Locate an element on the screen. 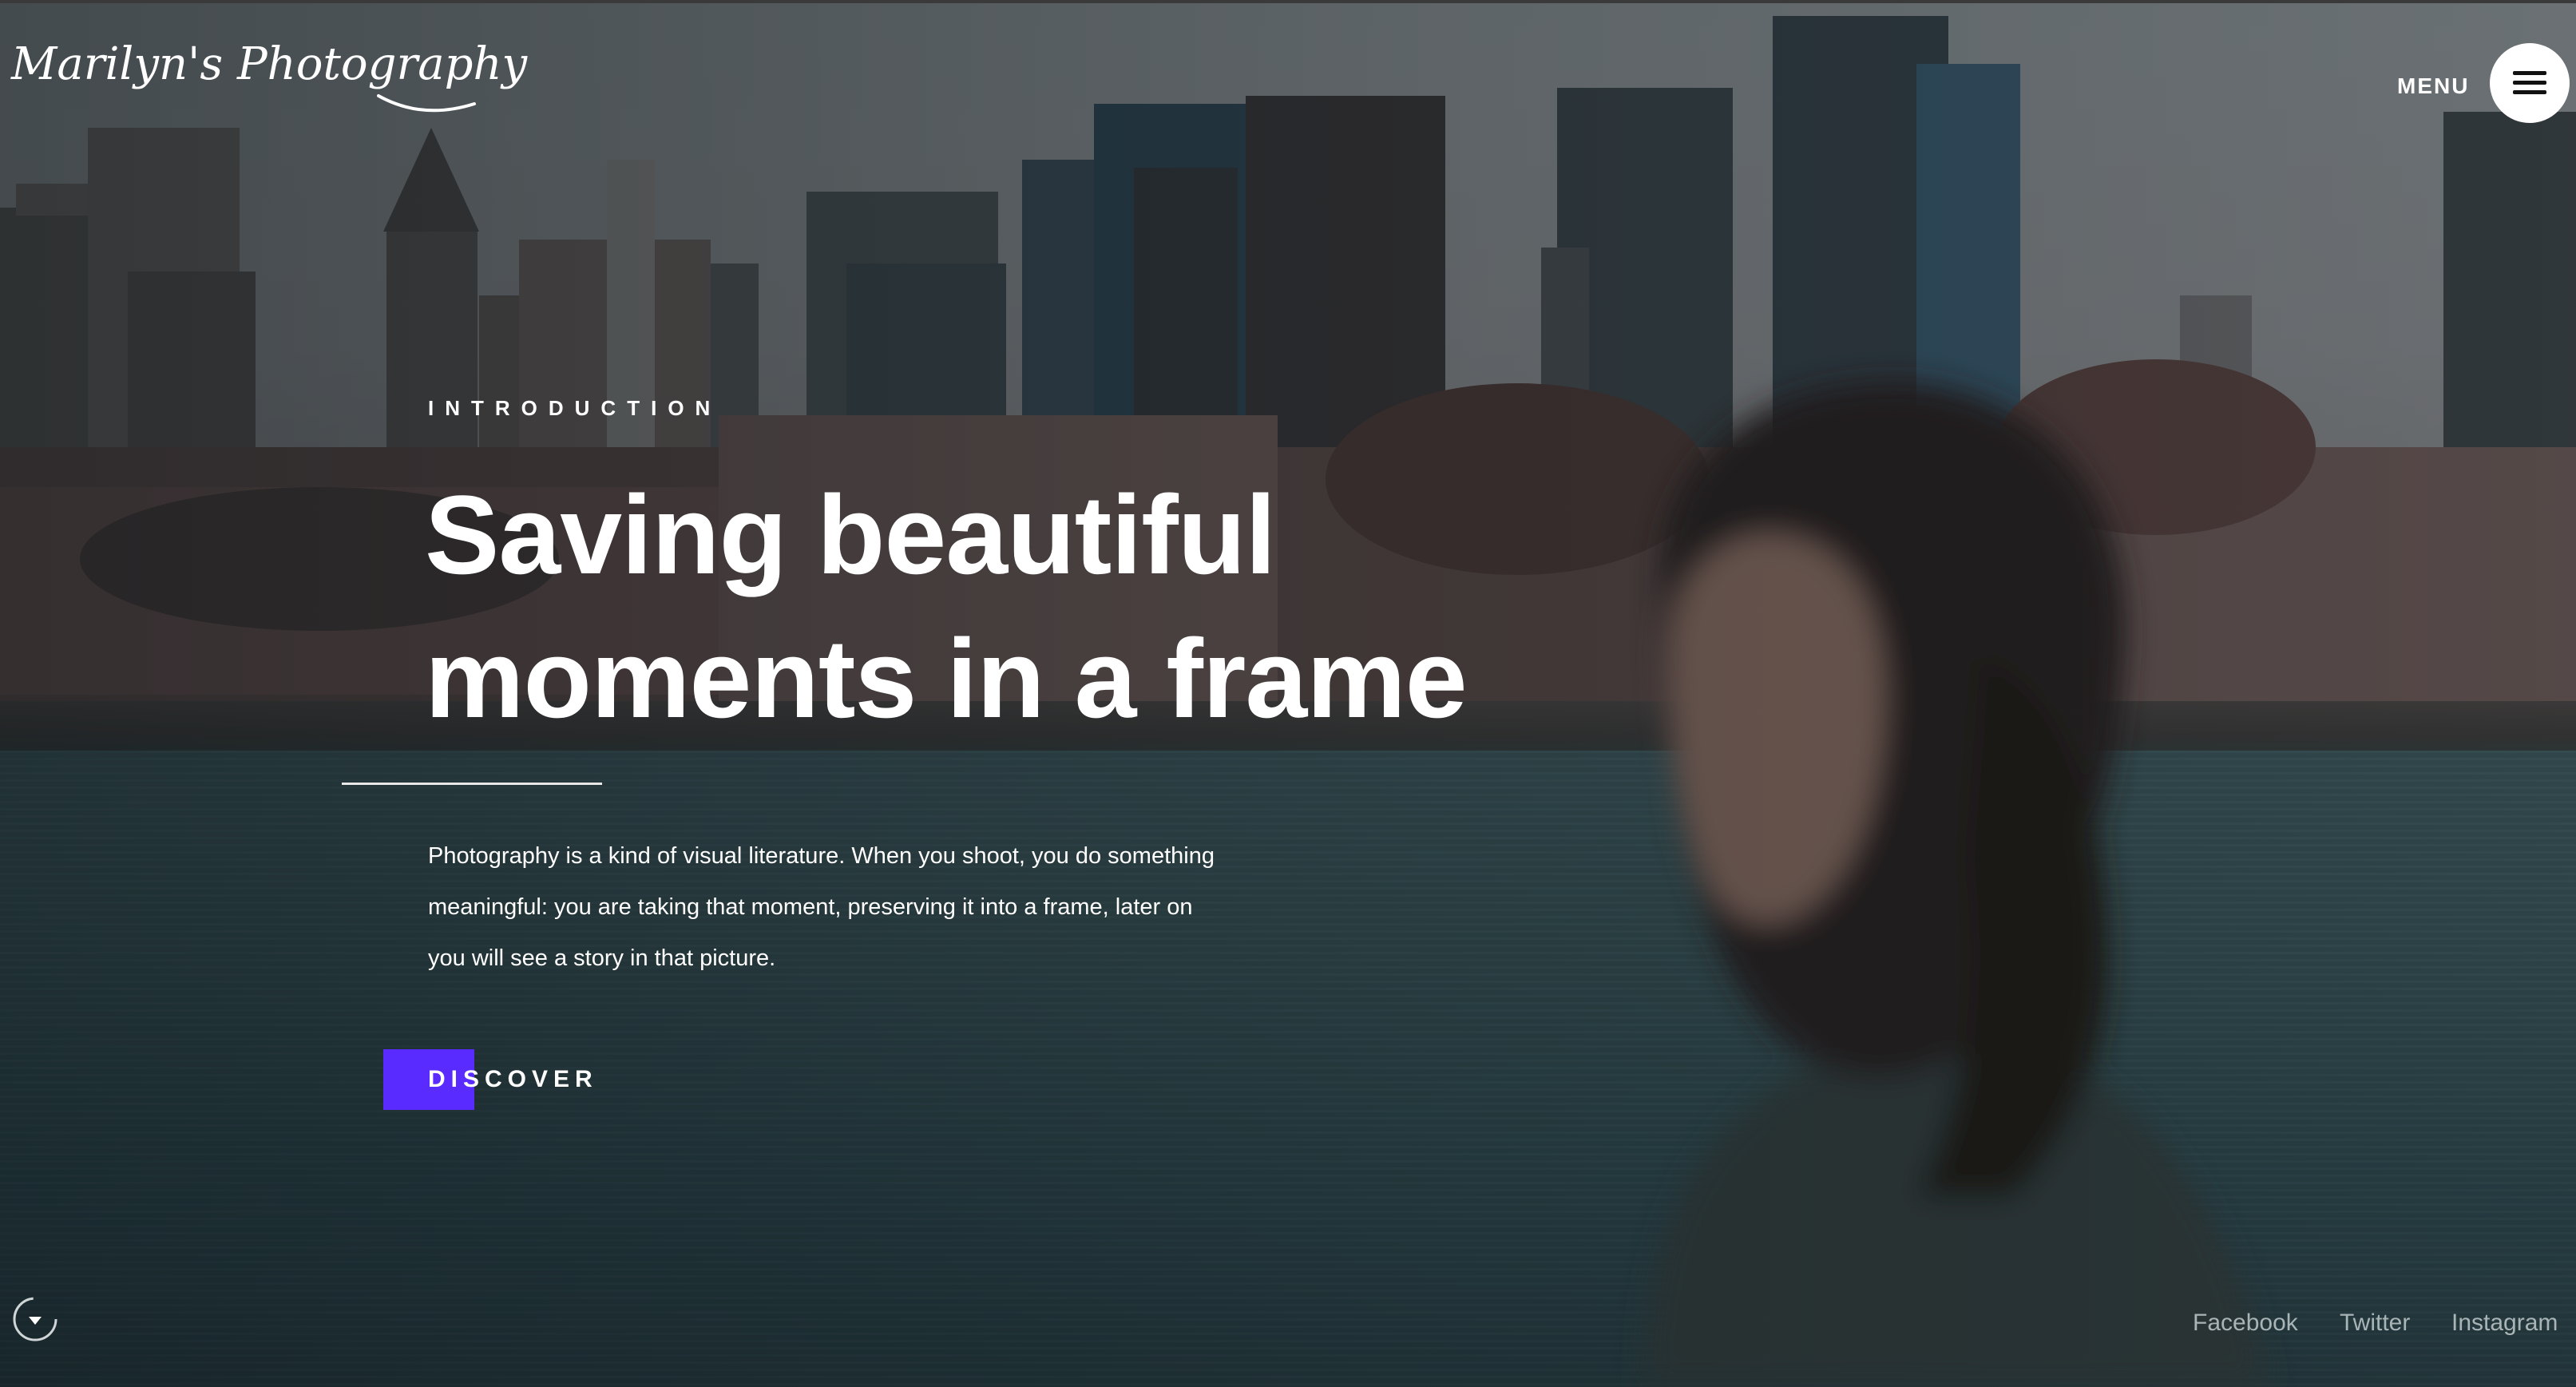 Image resolution: width=2576 pixels, height=1387 pixels. menu-button is located at coordinates (2530, 83).